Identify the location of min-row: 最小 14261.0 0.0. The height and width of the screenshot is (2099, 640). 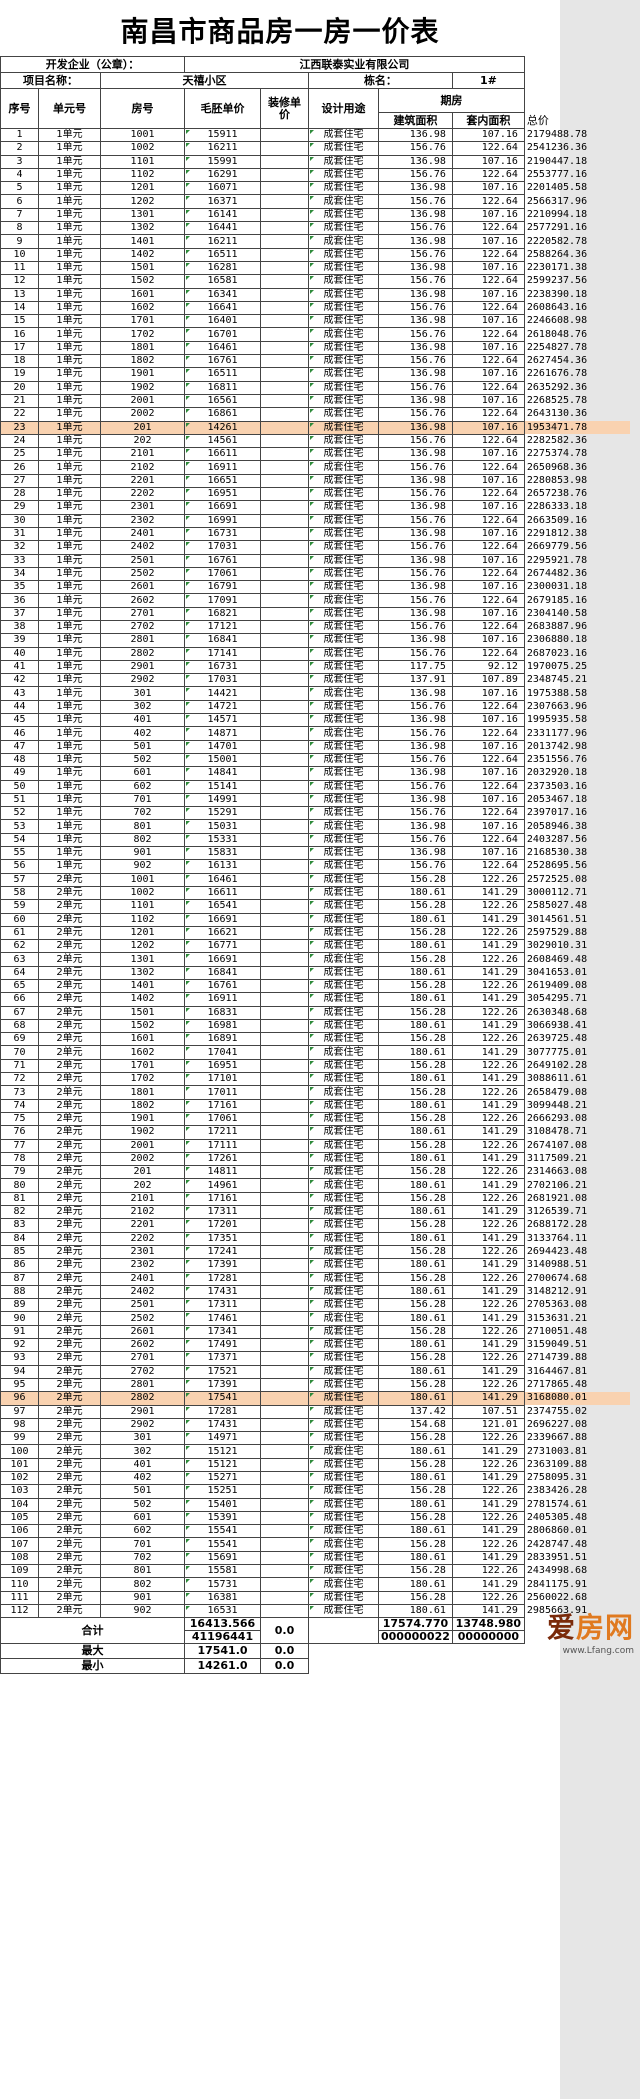
(315, 1666).